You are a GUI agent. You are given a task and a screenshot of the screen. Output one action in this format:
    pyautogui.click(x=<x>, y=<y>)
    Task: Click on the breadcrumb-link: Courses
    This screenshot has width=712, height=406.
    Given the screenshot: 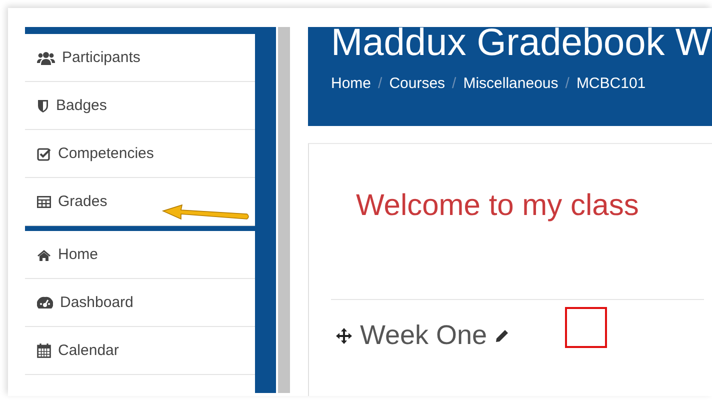 What is the action you would take?
    pyautogui.click(x=417, y=83)
    